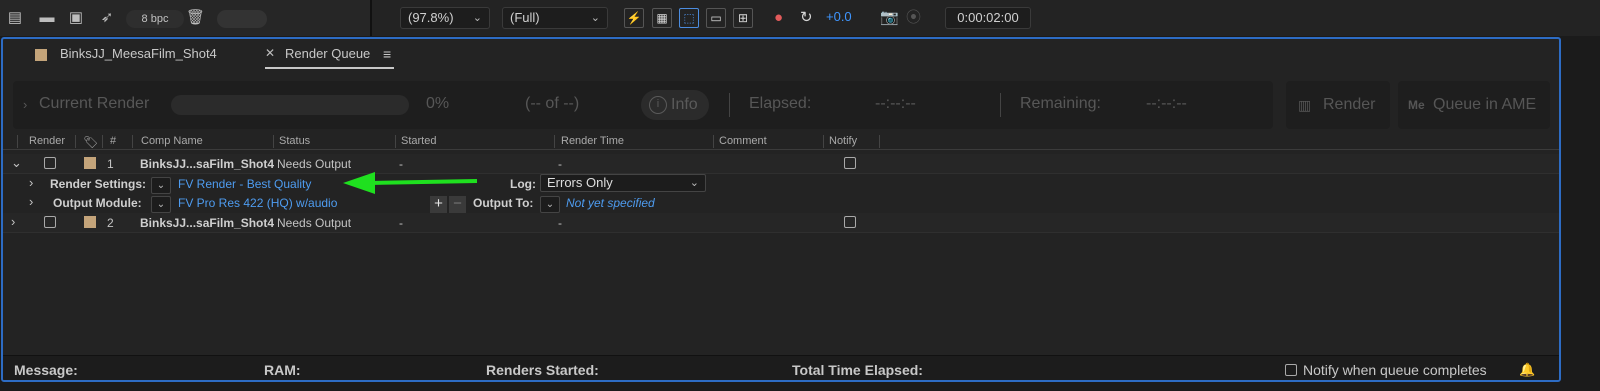 The width and height of the screenshot is (1600, 391). I want to click on log-dropdown: Errors Only ⌄, so click(623, 183).